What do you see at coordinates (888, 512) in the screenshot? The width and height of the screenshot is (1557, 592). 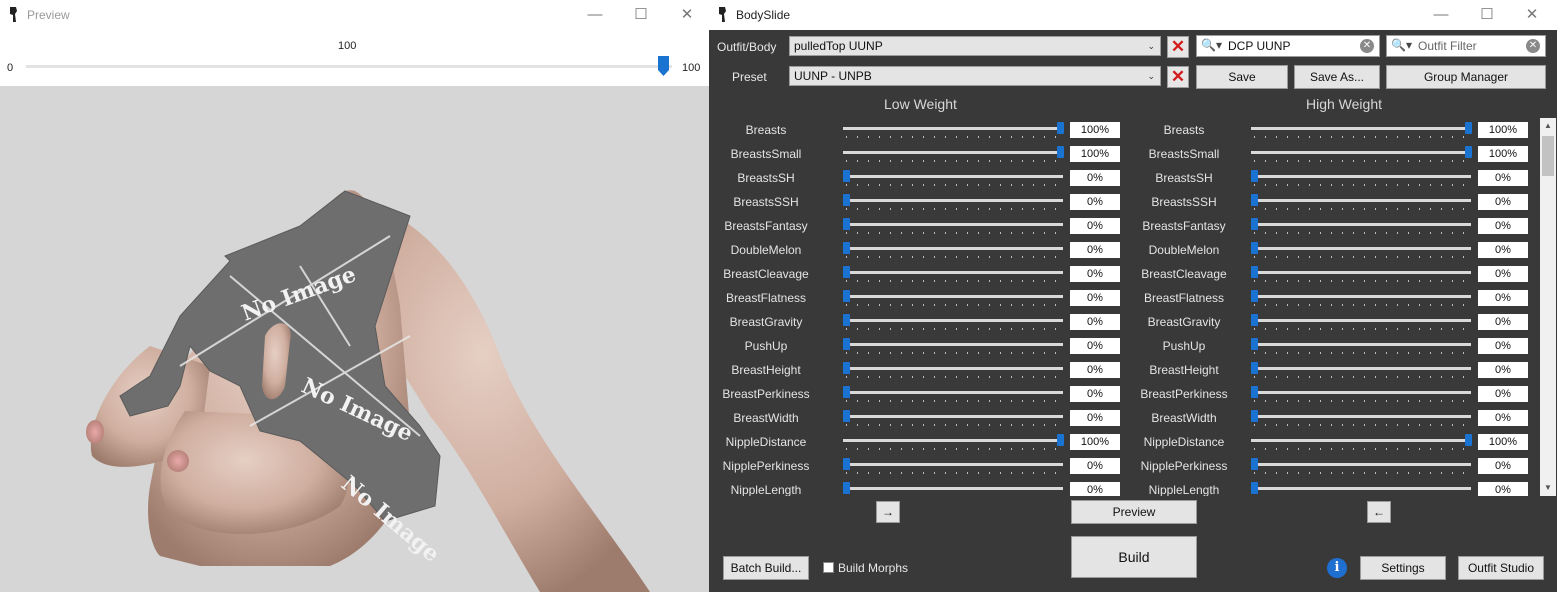 I see `copy-low-to-high-button: →` at bounding box center [888, 512].